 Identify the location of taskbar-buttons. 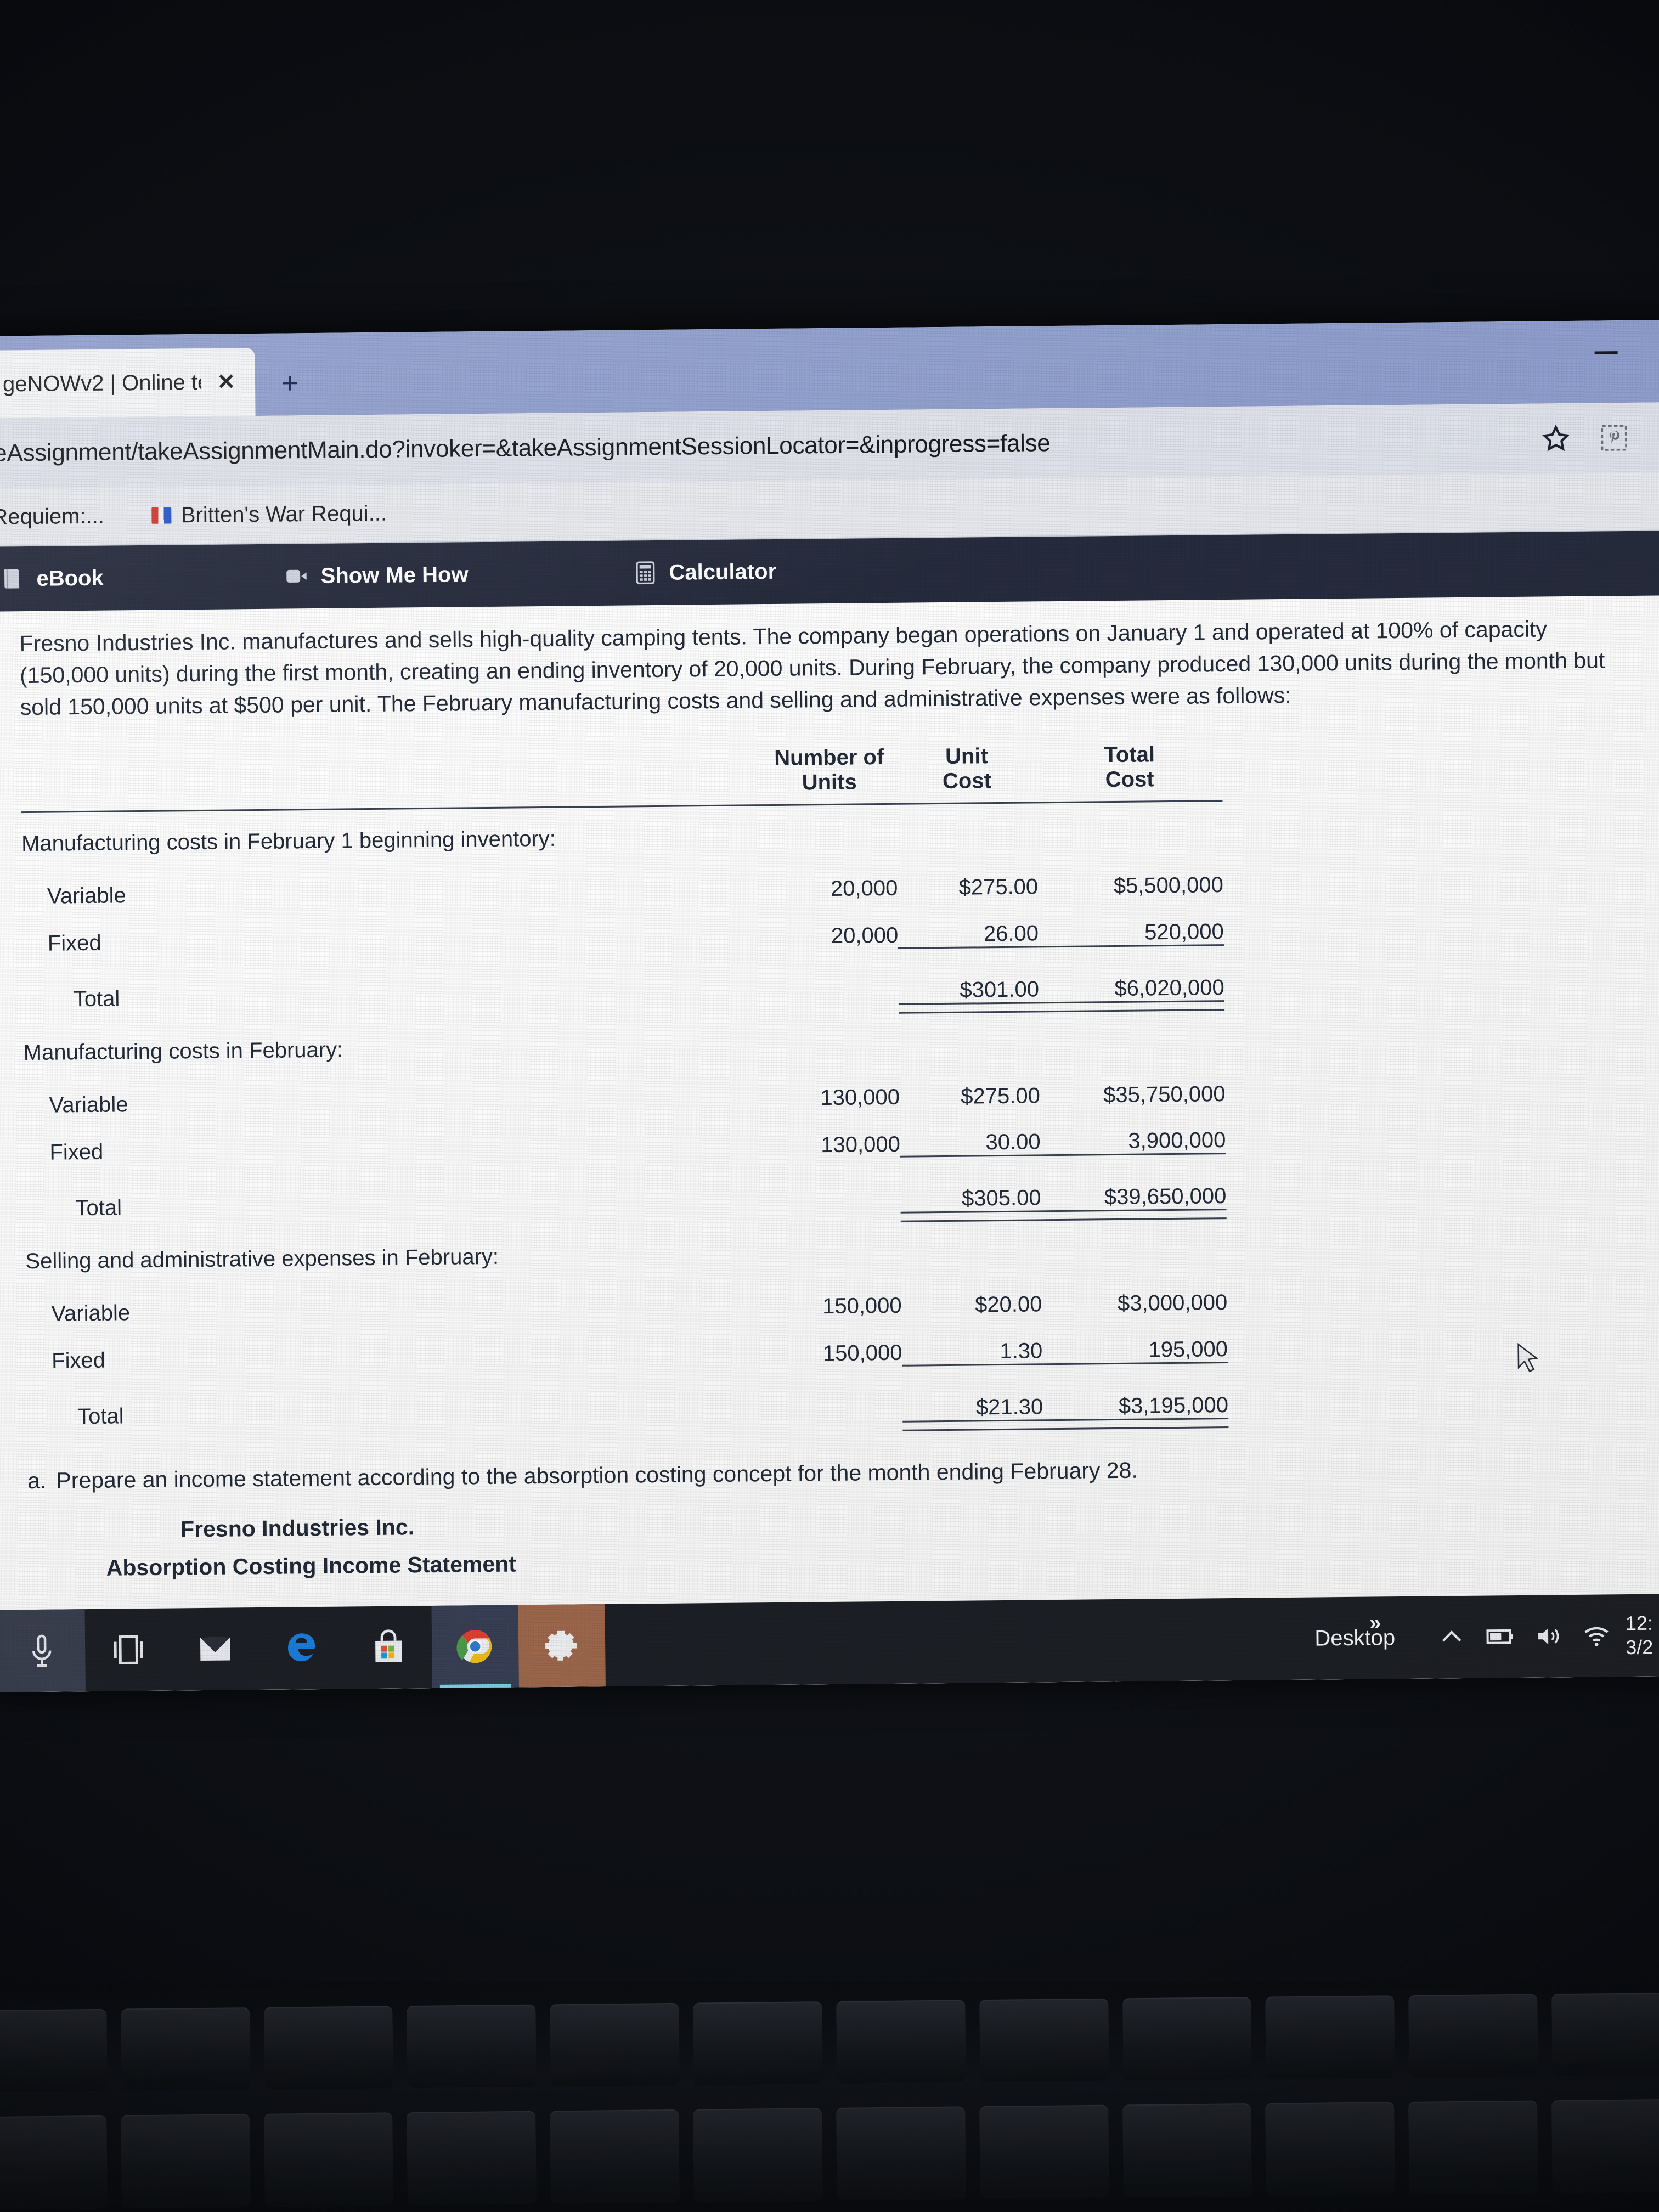
(303, 1648).